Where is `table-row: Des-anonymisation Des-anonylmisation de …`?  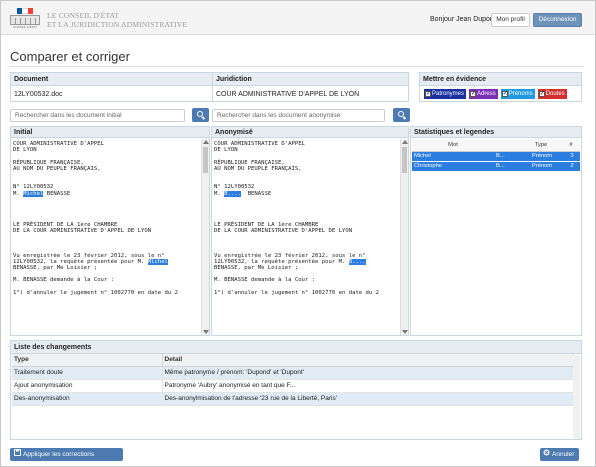
table-row: Des-anonymisation Des-anonylmisation de … is located at coordinates (293, 399).